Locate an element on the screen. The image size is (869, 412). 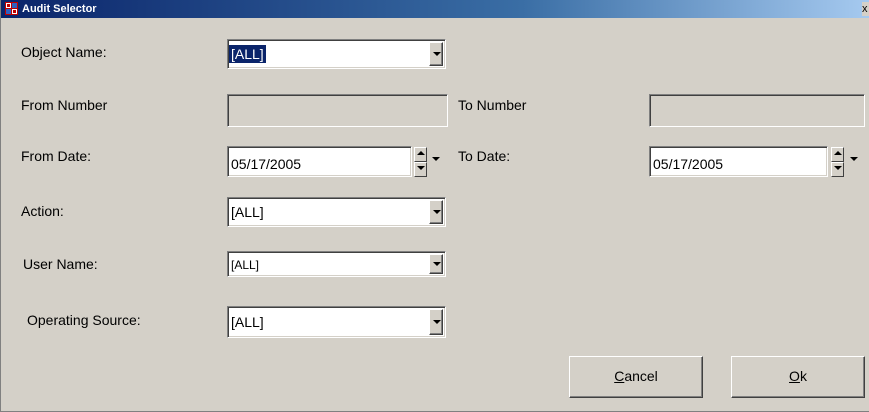
to-date-down-icon is located at coordinates (837, 169).